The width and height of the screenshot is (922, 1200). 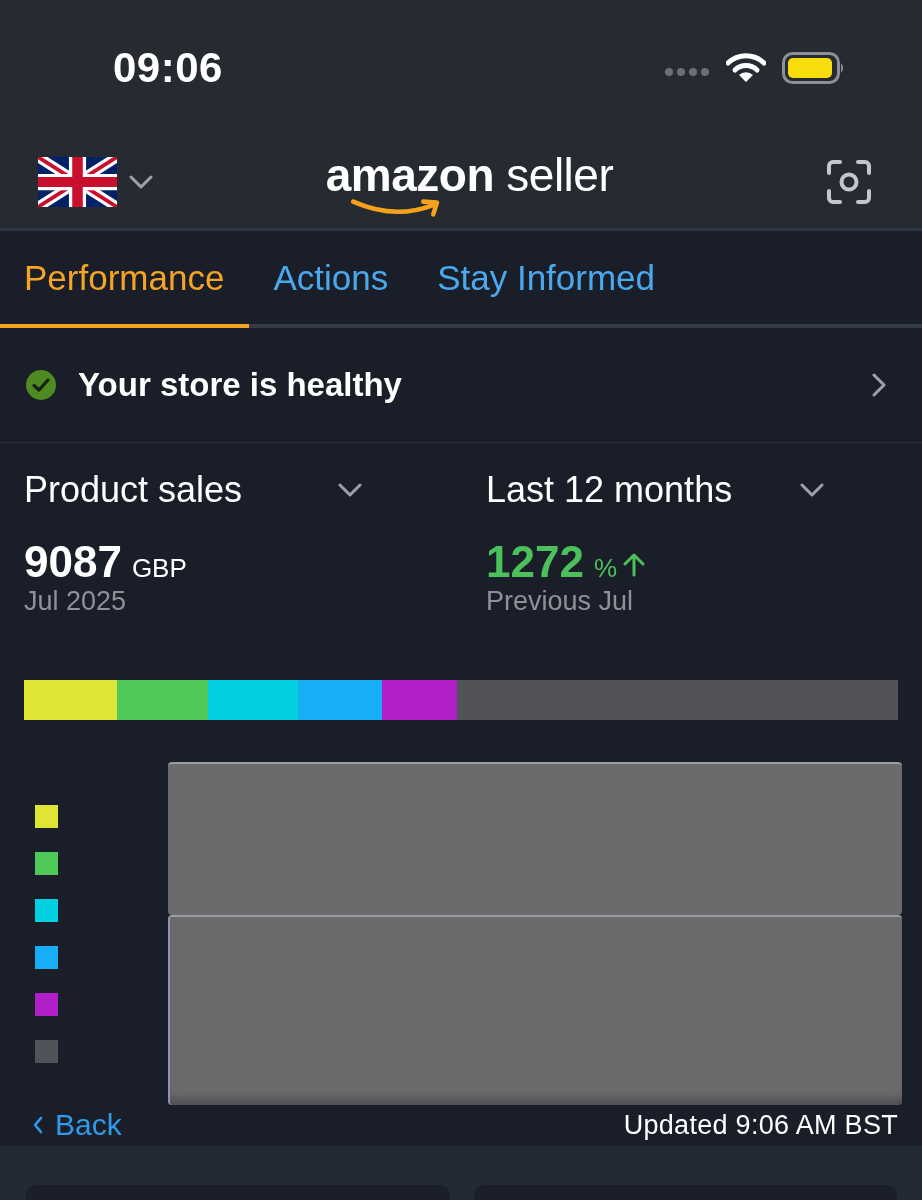 What do you see at coordinates (746, 68) in the screenshot?
I see `wifi-icon` at bounding box center [746, 68].